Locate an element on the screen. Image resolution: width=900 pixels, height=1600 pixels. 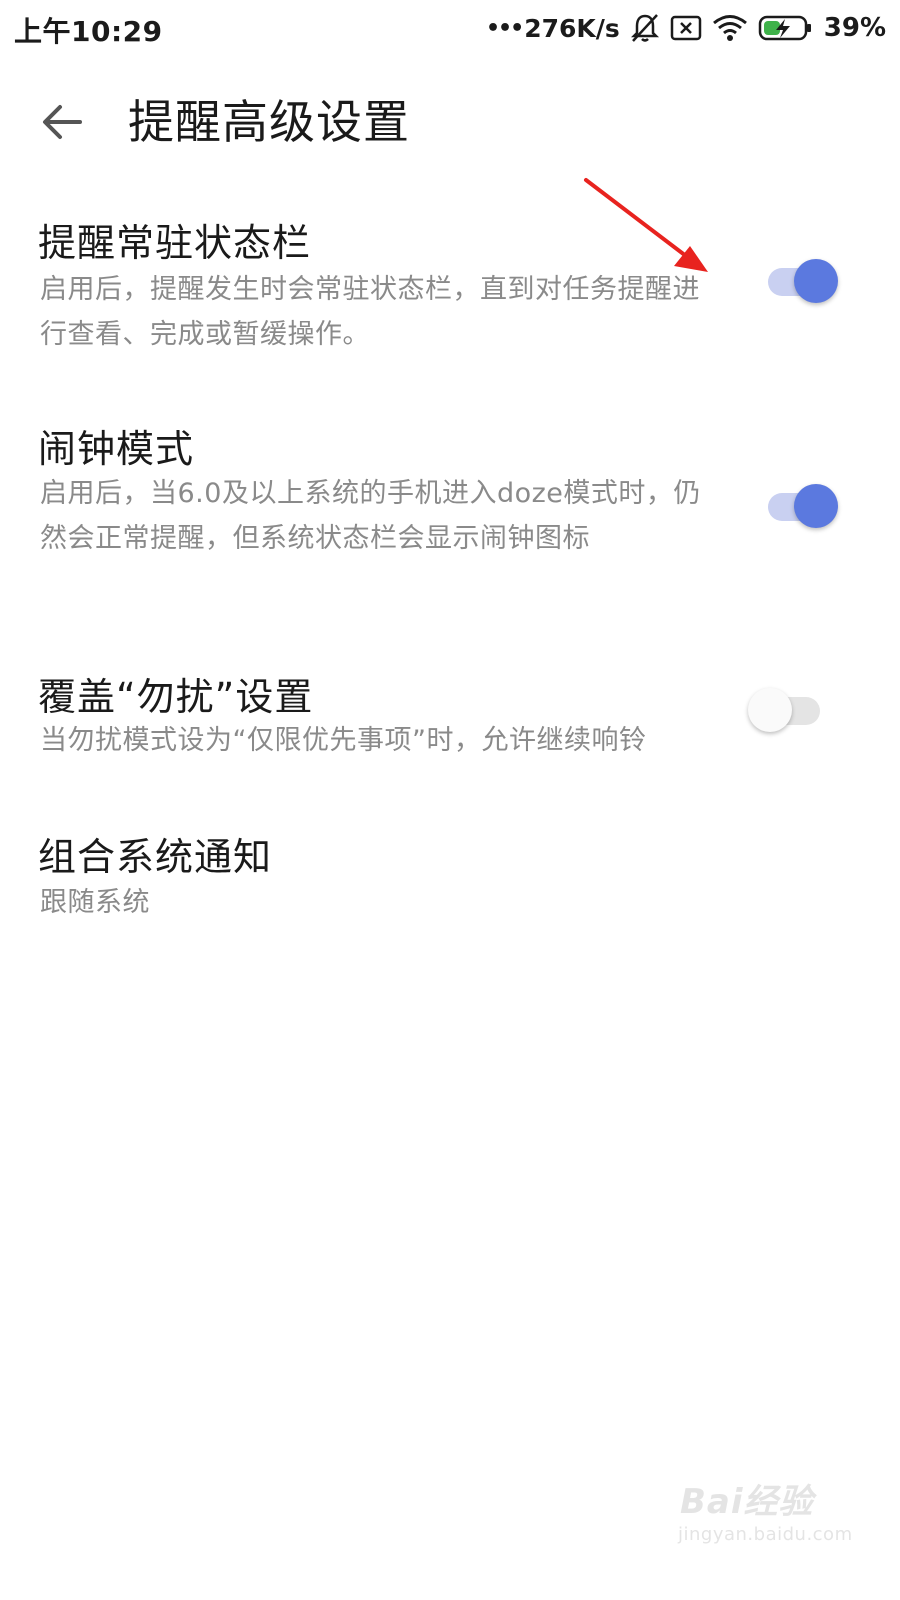
status-right: ••• 276K/s 39% is located at coordinates (686, 28).